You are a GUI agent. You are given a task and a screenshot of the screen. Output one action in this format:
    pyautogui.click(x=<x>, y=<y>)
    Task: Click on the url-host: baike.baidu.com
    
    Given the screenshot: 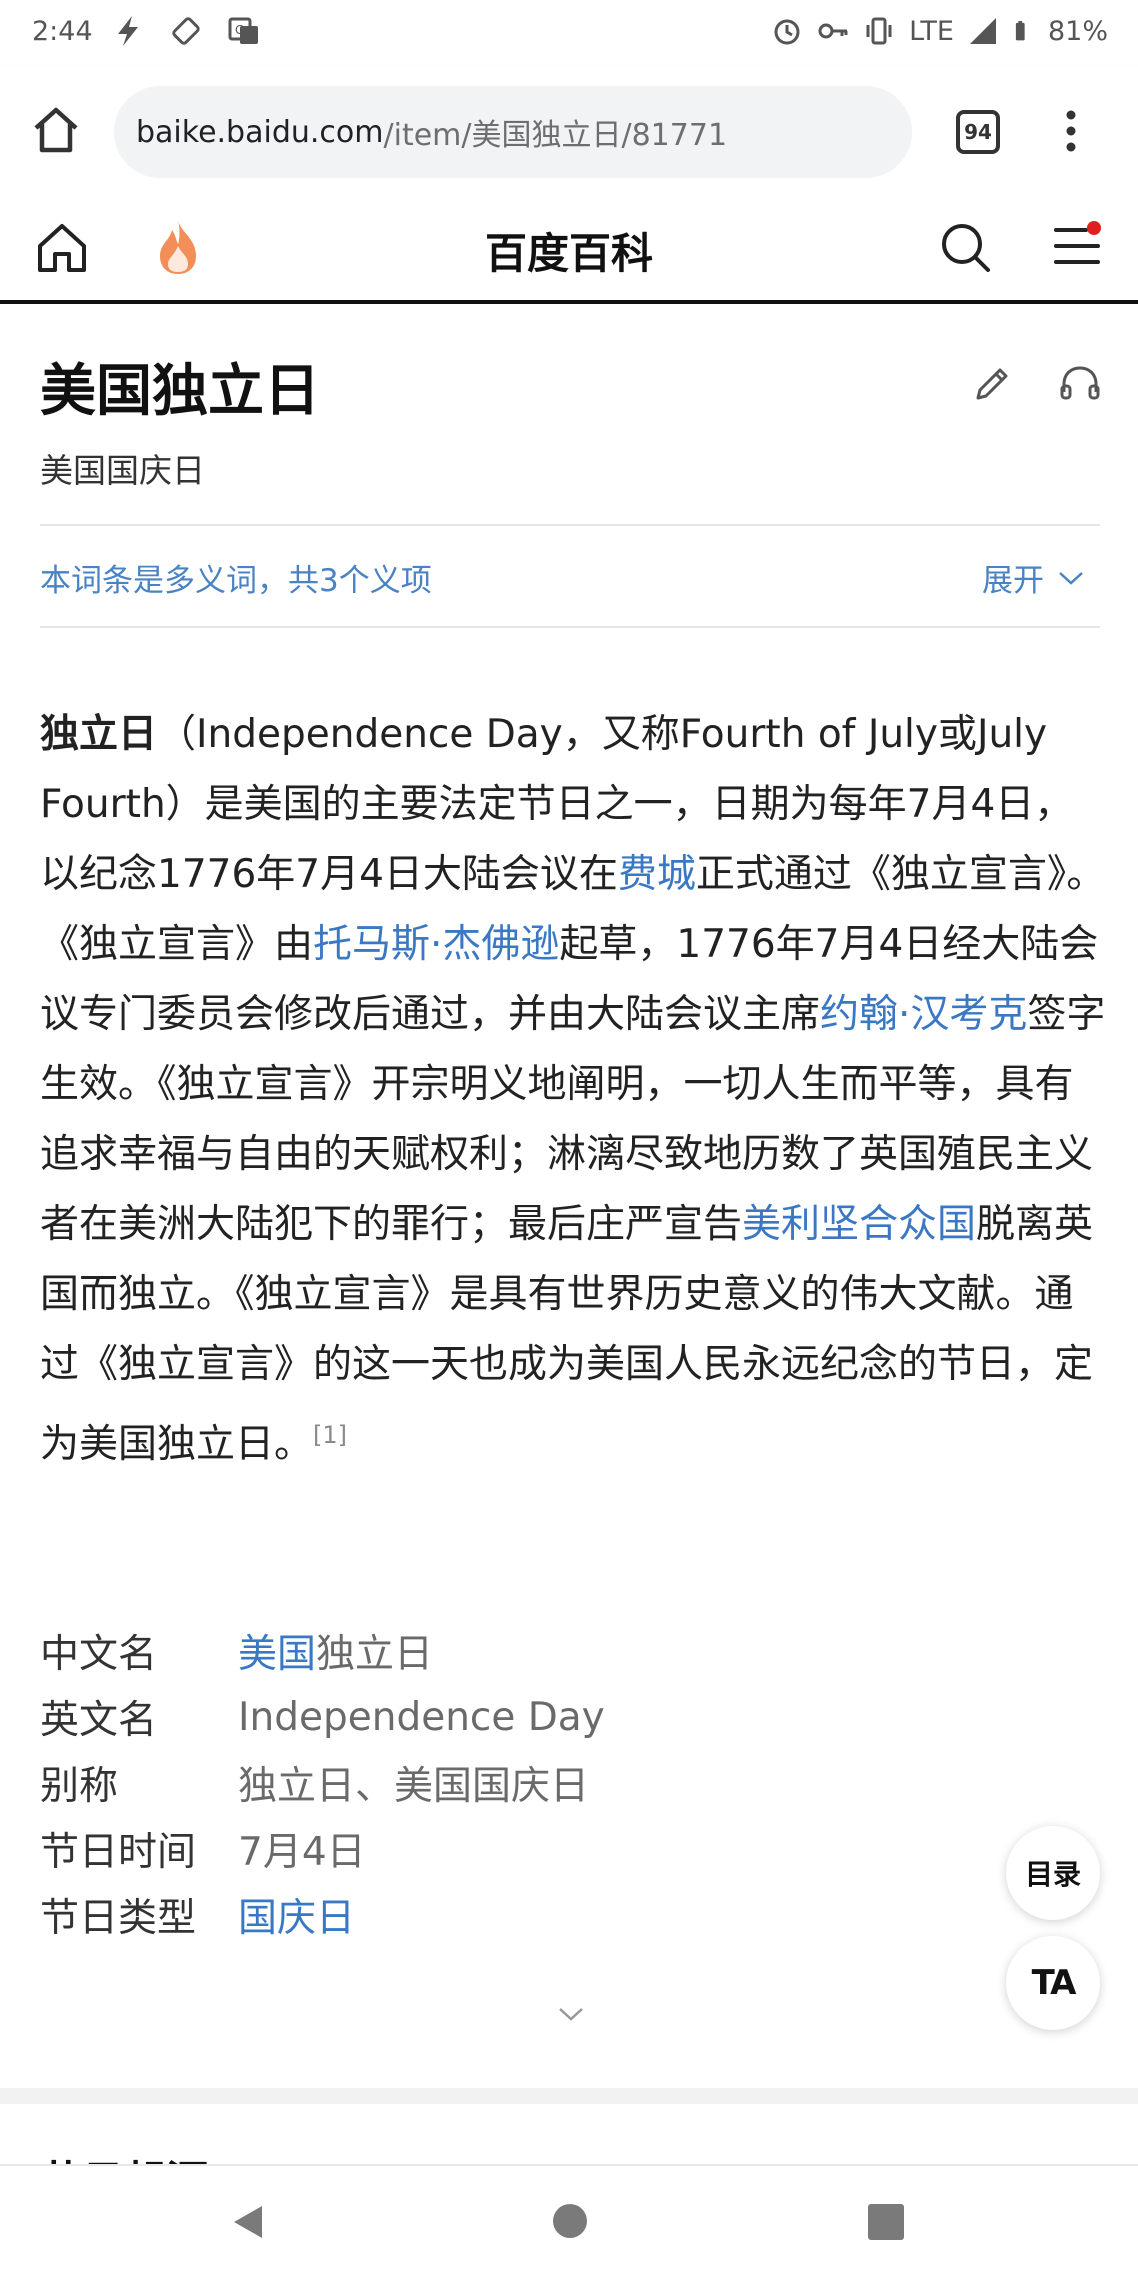 What is the action you would take?
    pyautogui.click(x=260, y=132)
    